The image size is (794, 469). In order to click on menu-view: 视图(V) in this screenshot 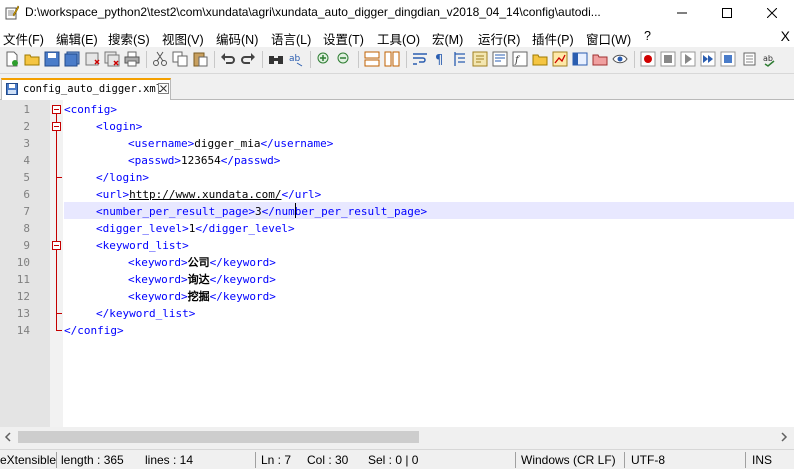, I will do `click(183, 38)`.